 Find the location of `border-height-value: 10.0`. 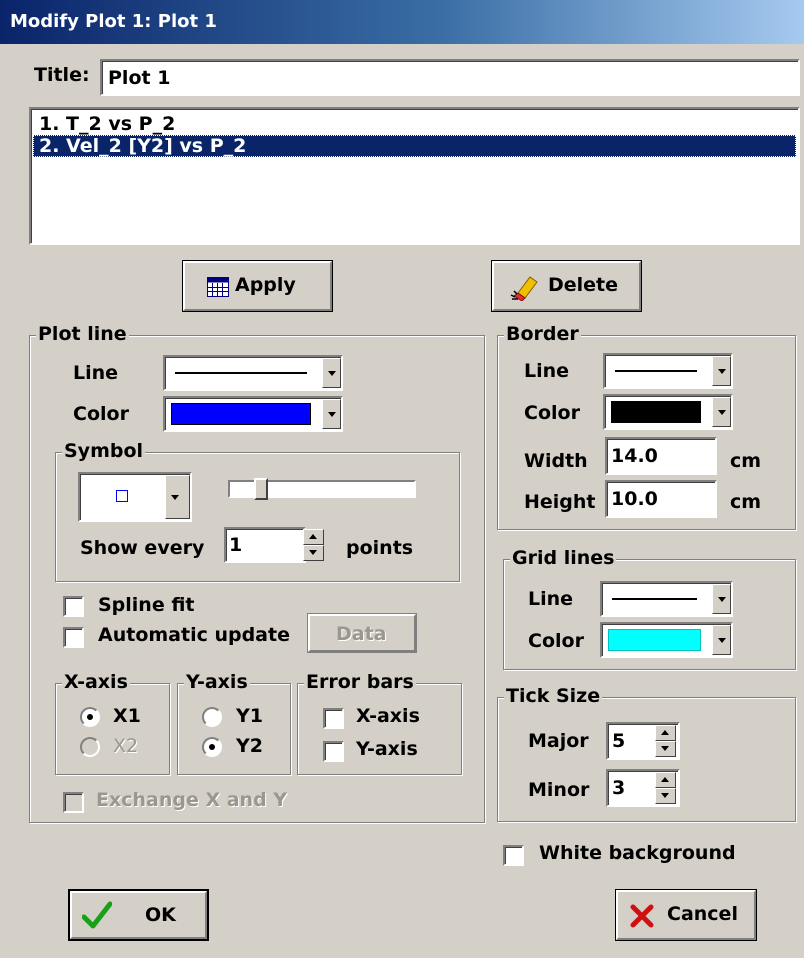

border-height-value: 10.0 is located at coordinates (634, 499).